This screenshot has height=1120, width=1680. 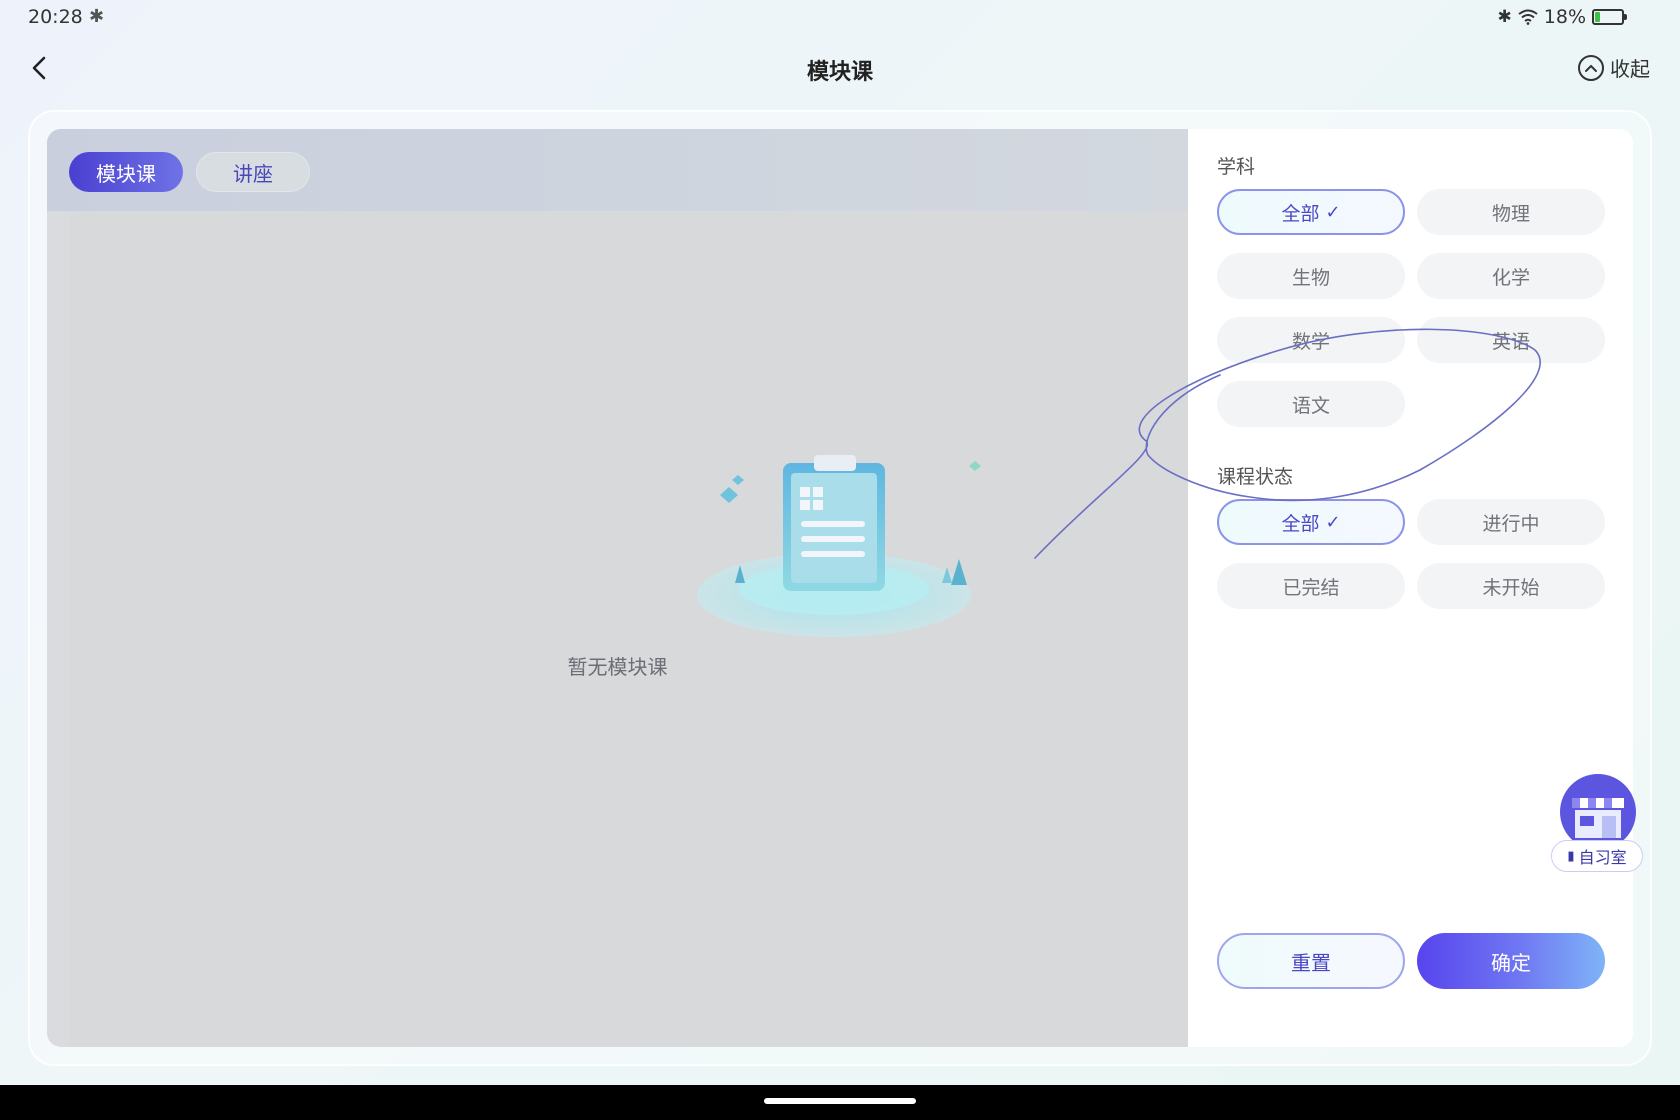 I want to click on store-icon, so click(x=1598, y=812).